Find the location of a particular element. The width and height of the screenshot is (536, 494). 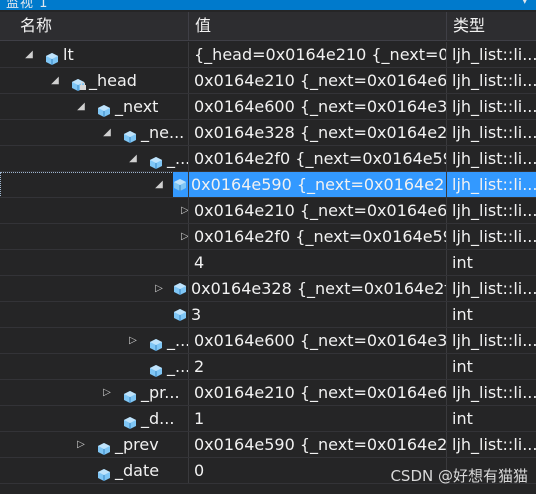

pin-icon: ▾ is located at coordinates (524, 4).